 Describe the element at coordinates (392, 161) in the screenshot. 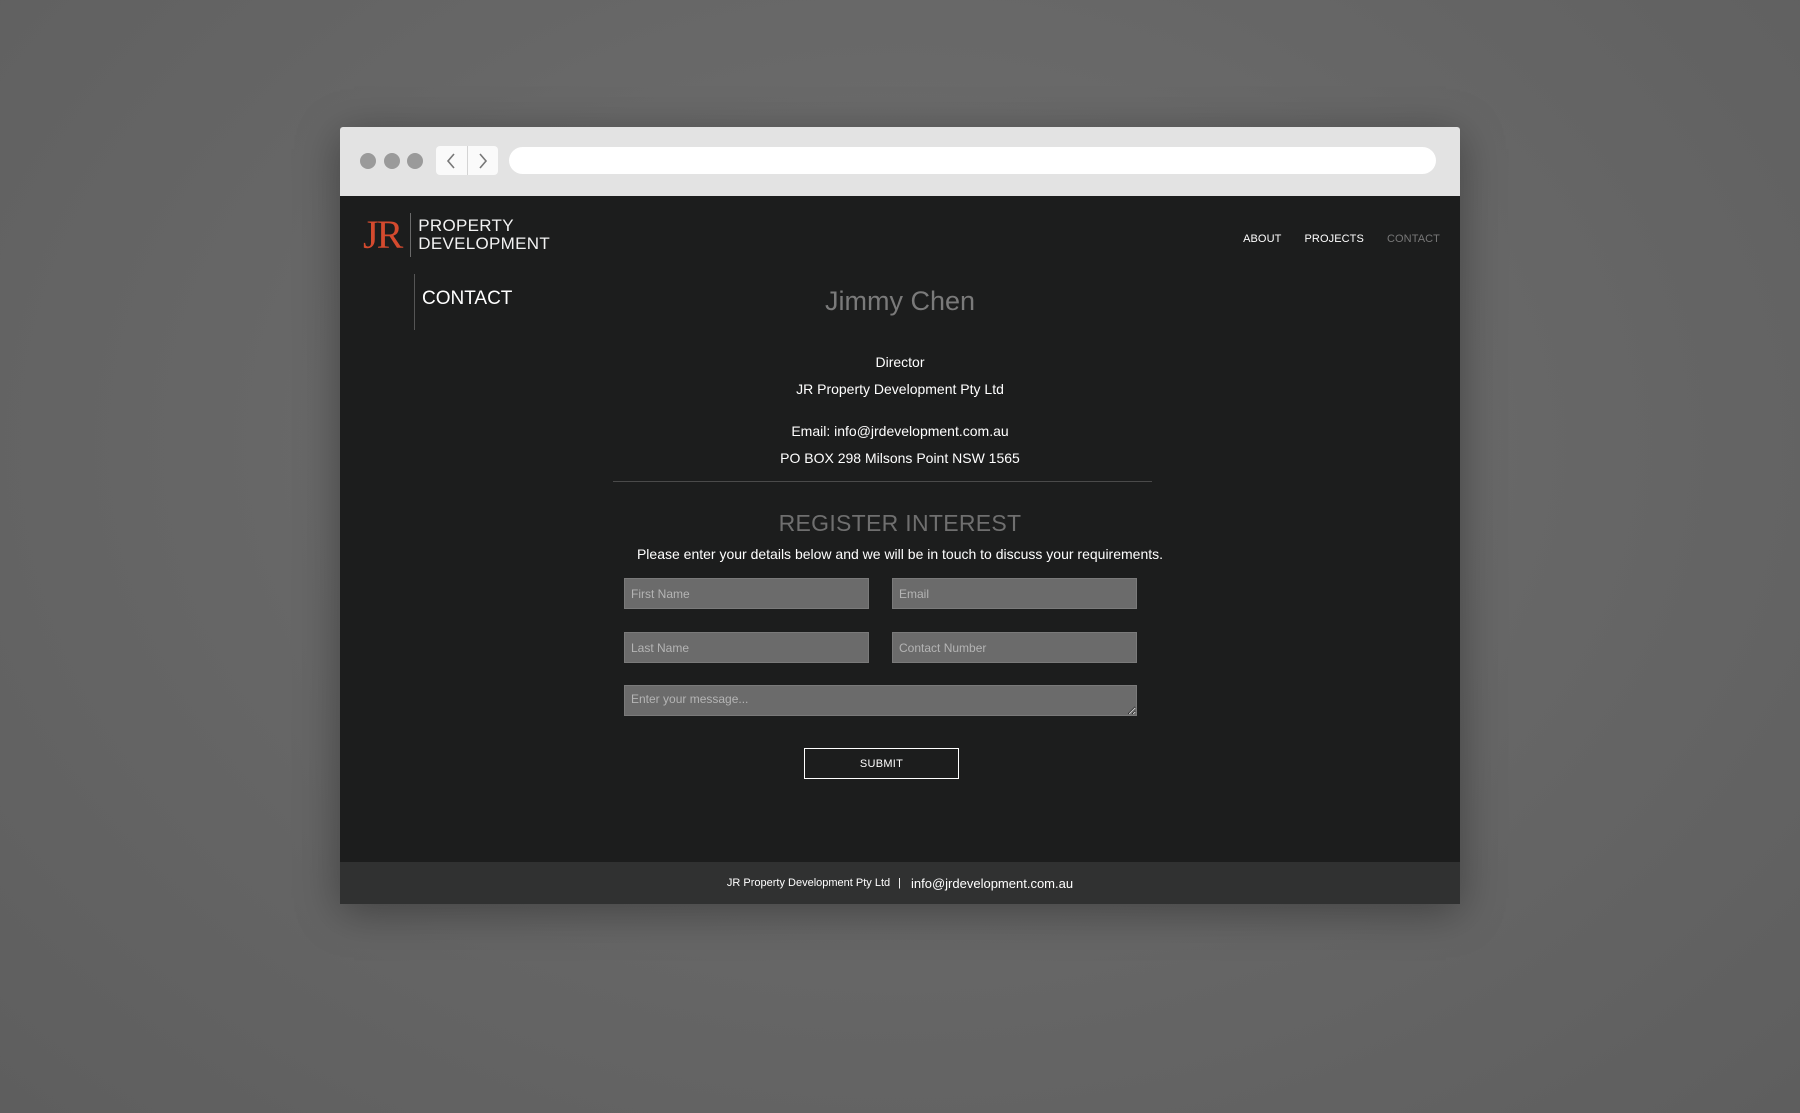

I see `window-minimize-dot` at that location.